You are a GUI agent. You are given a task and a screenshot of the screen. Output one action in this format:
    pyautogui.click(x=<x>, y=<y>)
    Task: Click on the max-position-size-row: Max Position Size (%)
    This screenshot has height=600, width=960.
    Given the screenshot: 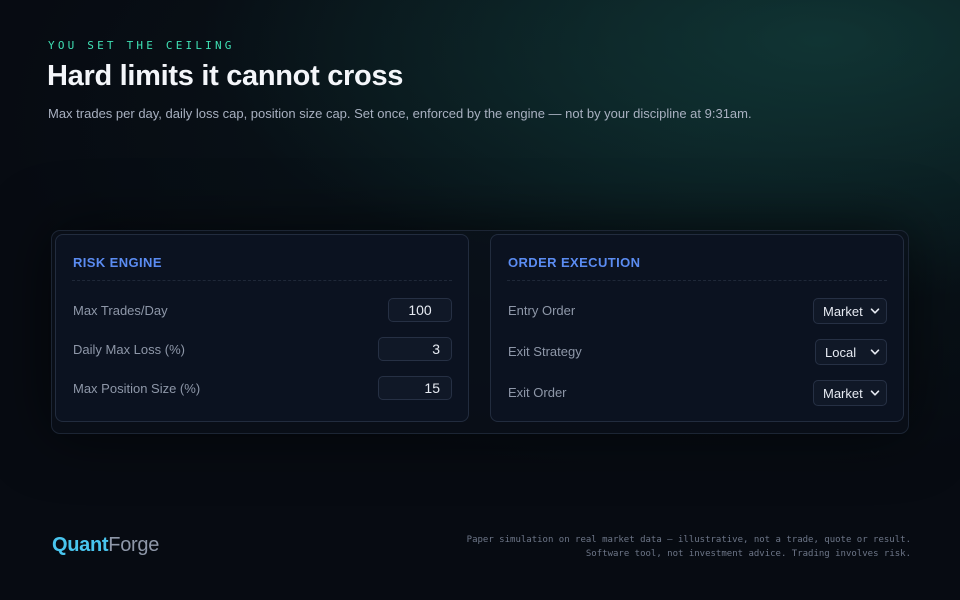 What is the action you would take?
    pyautogui.click(x=262, y=389)
    